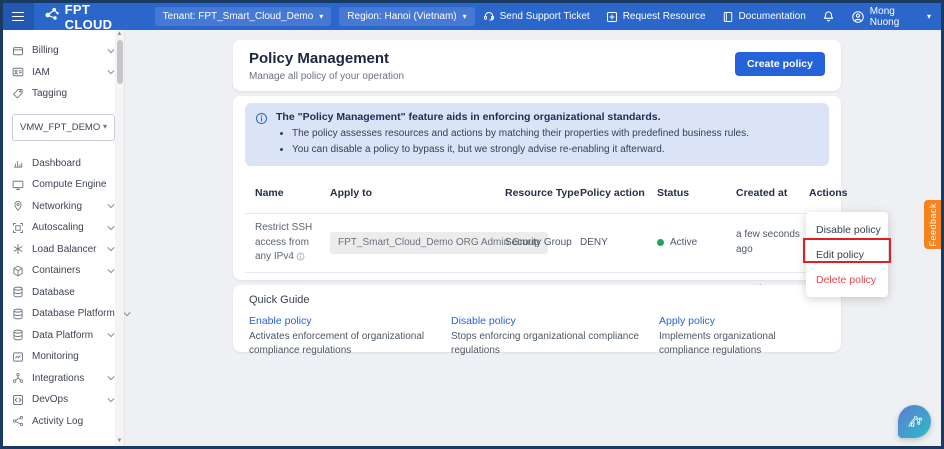 This screenshot has width=944, height=449. What do you see at coordinates (18, 72) in the screenshot?
I see `iam-icon` at bounding box center [18, 72].